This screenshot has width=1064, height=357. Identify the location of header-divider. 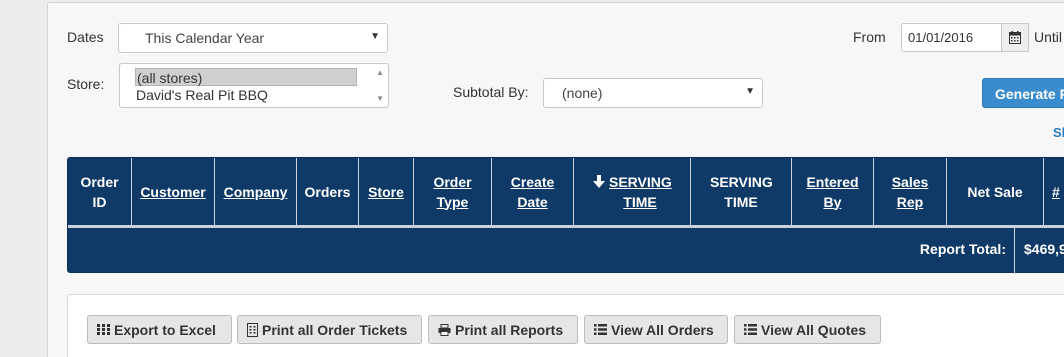
(566, 226).